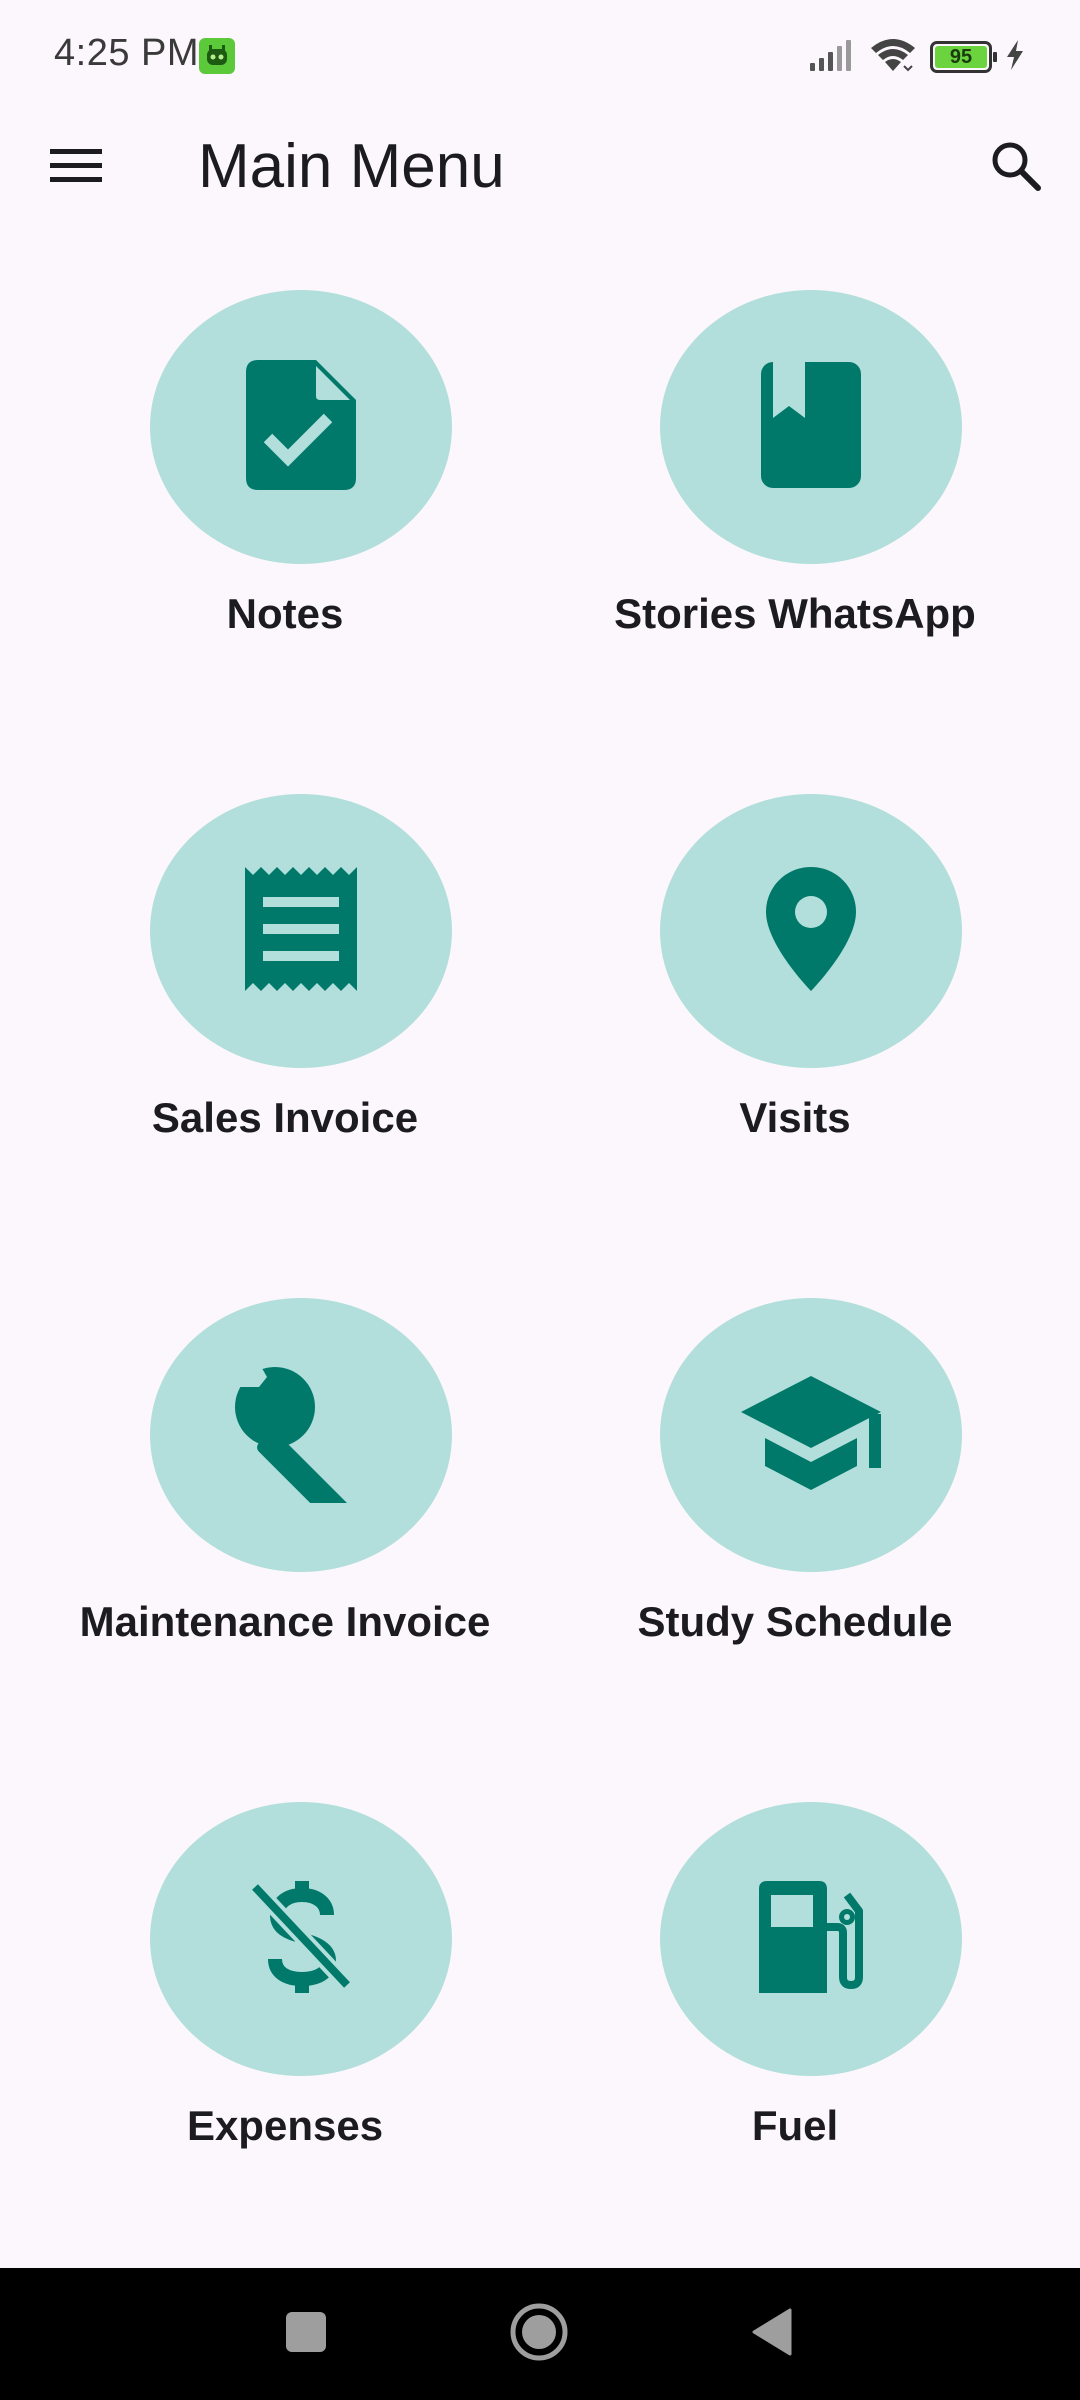 The image size is (1080, 2400). I want to click on menu-item-label: Study Schedule, so click(795, 1621).